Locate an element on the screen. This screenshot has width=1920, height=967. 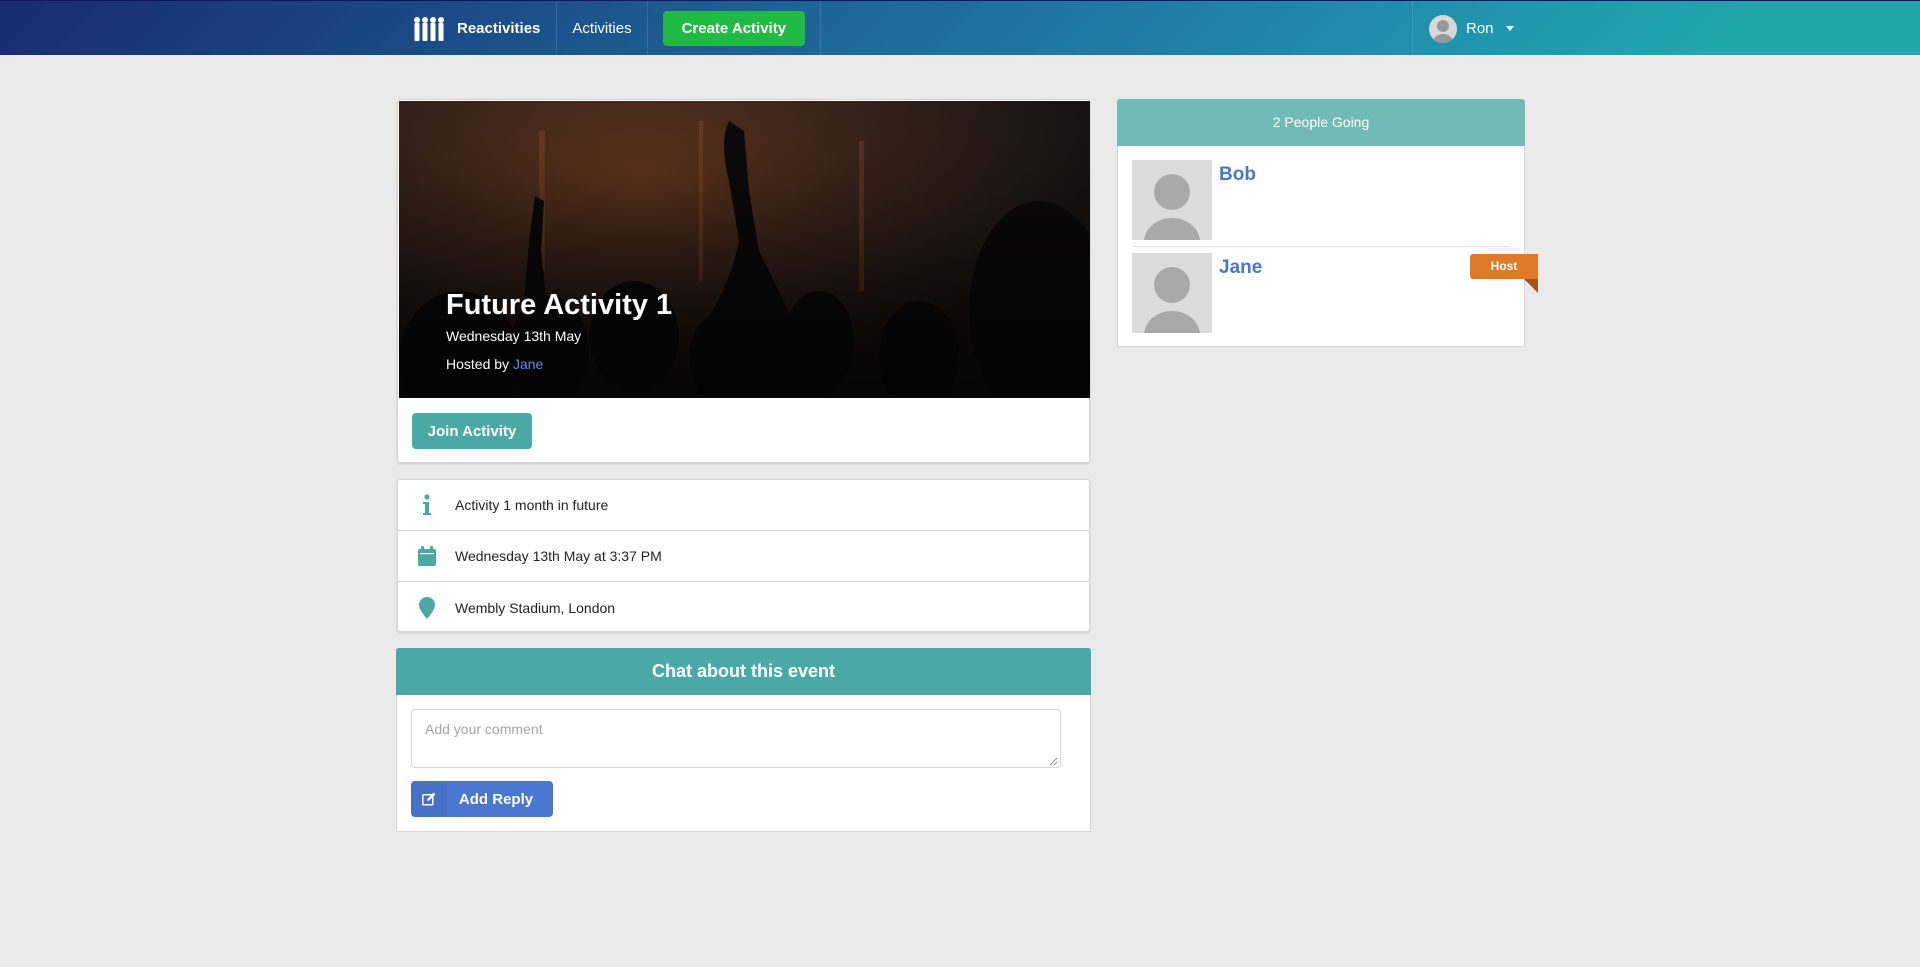
nav-menu: Reactivities Activities Create Activity is located at coordinates (609, 28).